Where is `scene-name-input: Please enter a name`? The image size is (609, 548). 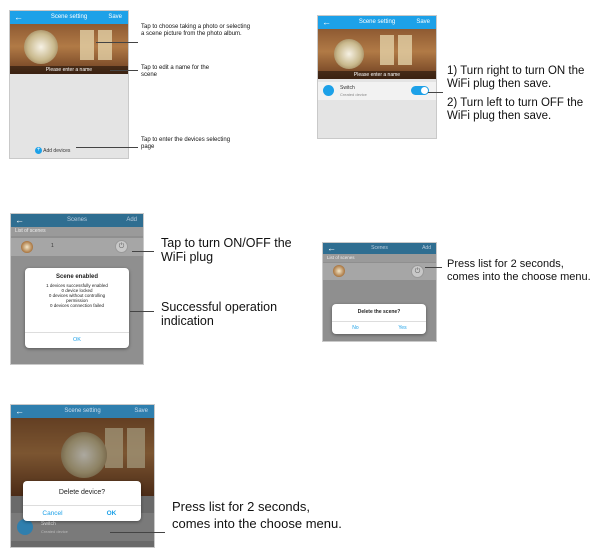 scene-name-input: Please enter a name is located at coordinates (377, 75).